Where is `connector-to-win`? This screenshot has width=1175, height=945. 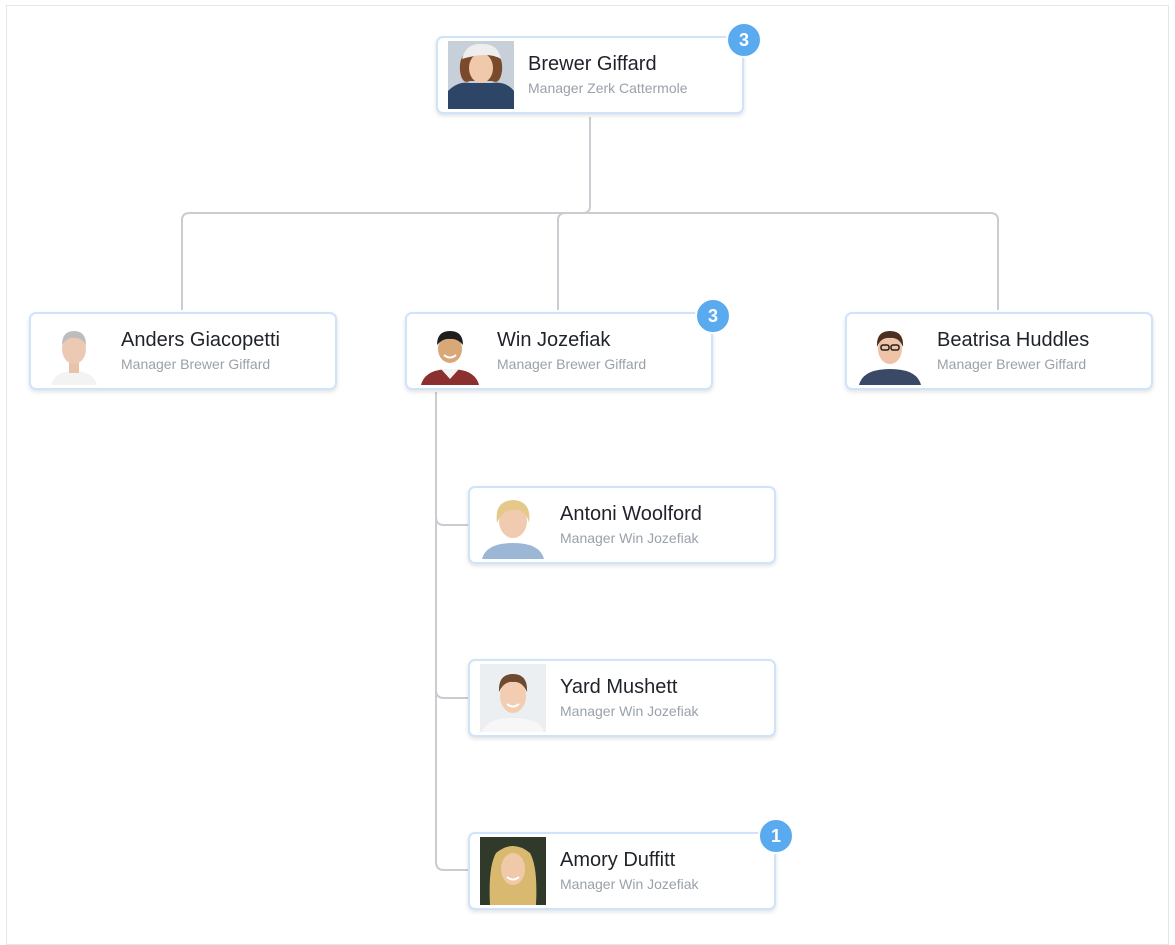
connector-to-win is located at coordinates (562, 261).